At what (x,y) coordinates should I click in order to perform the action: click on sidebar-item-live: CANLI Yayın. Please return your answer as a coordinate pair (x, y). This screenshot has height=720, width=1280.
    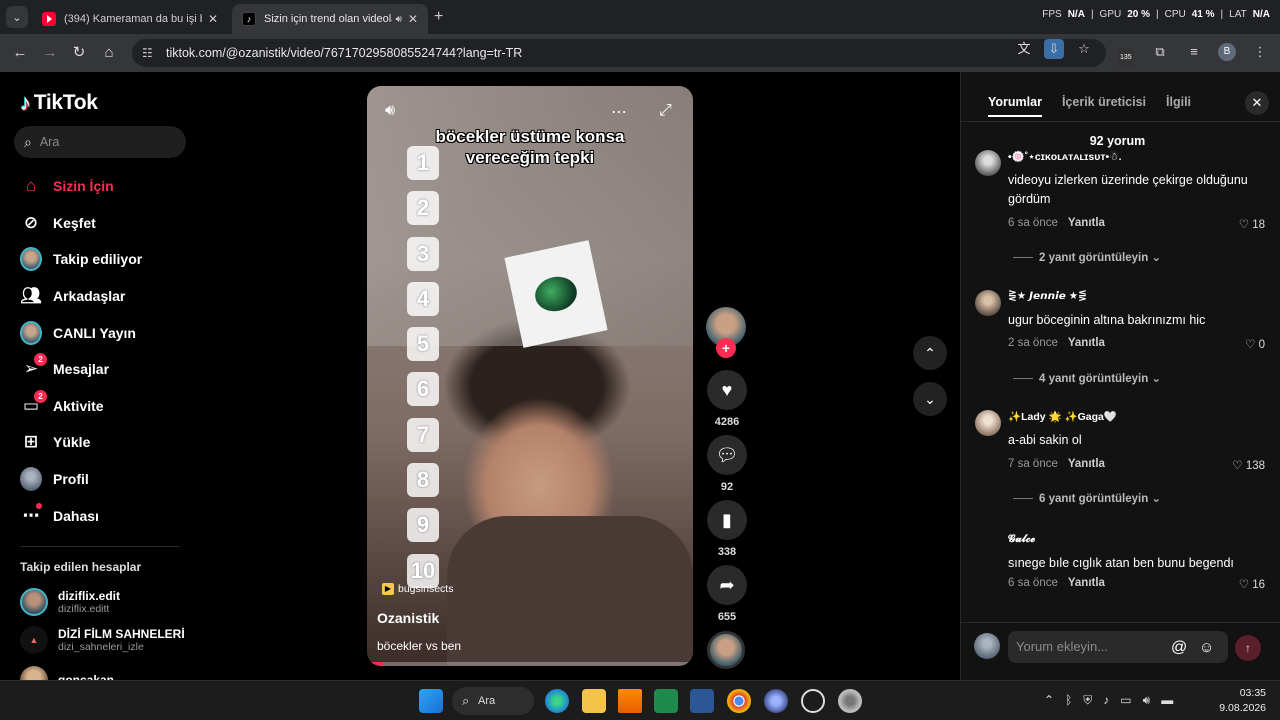
    Looking at the image, I should click on (100, 332).